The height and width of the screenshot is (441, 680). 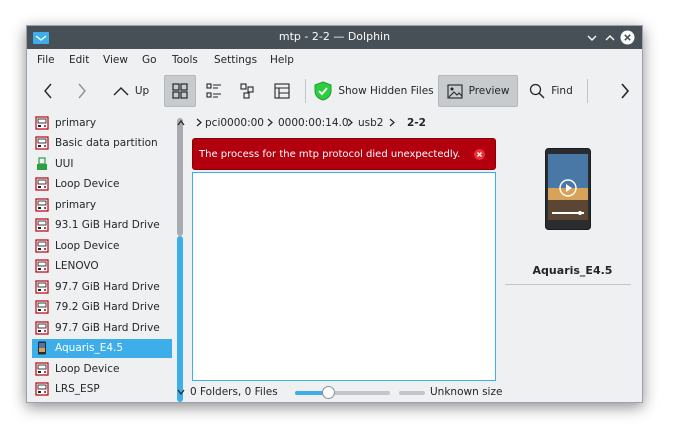 I want to click on window-title: mtp - 2-2 — Dolphin, so click(x=334, y=36).